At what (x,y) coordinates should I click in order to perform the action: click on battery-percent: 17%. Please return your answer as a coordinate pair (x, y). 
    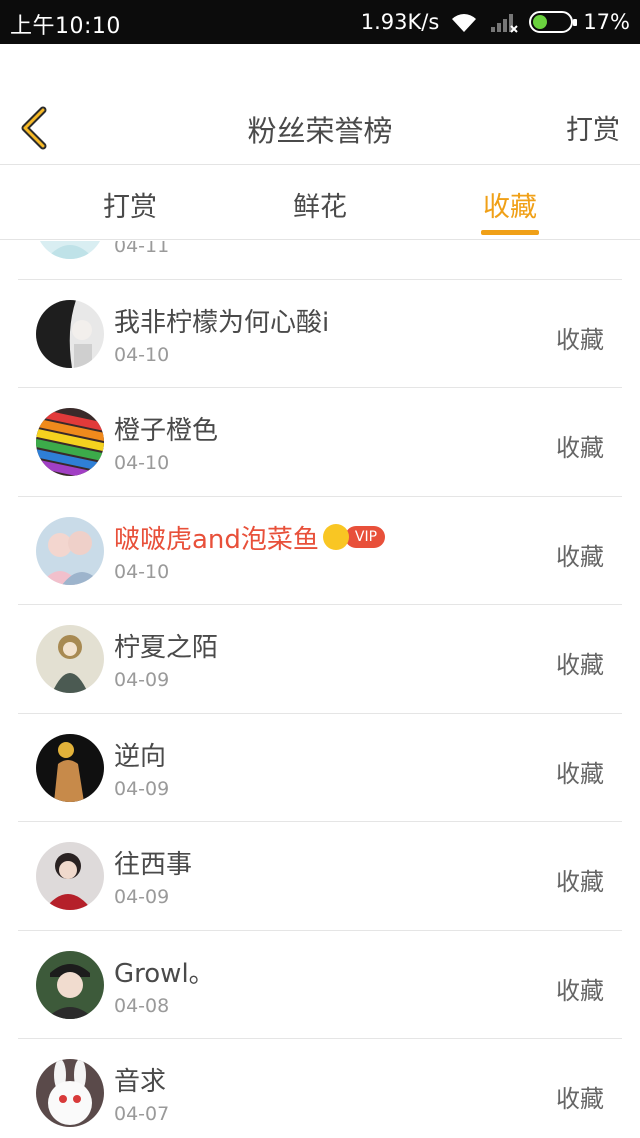
    Looking at the image, I should click on (606, 22).